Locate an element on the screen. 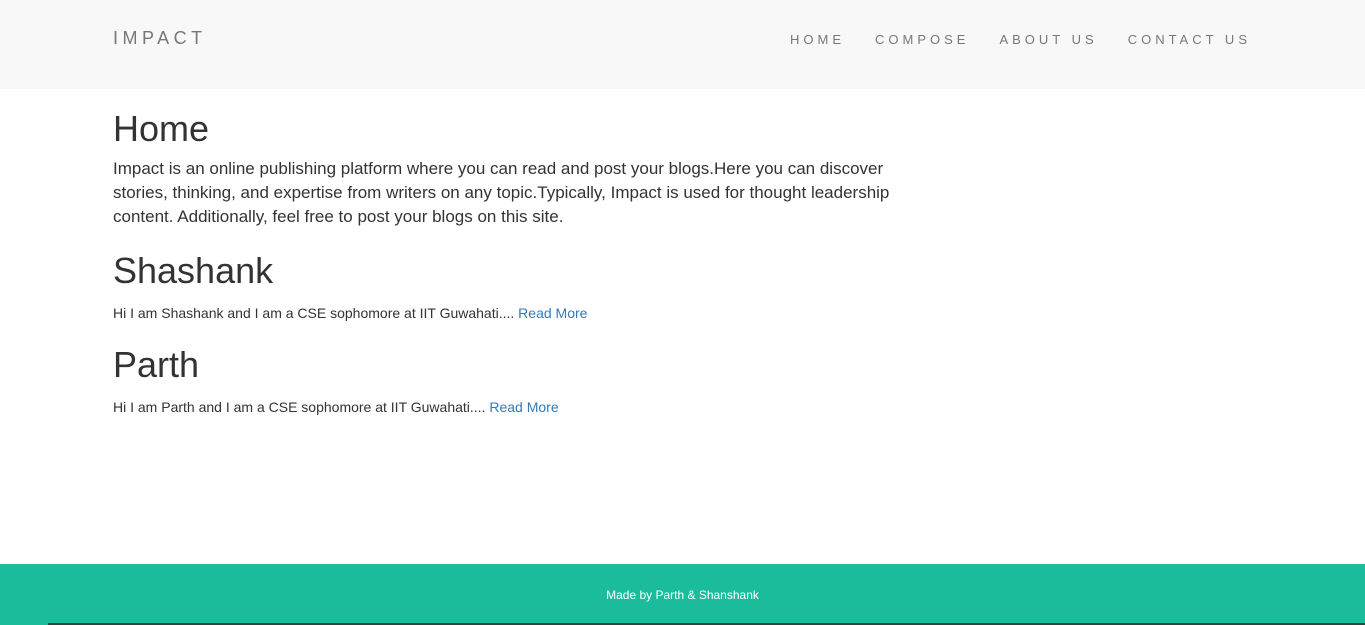 The width and height of the screenshot is (1365, 625). nav-about-link: ABOUT US is located at coordinates (1048, 39).